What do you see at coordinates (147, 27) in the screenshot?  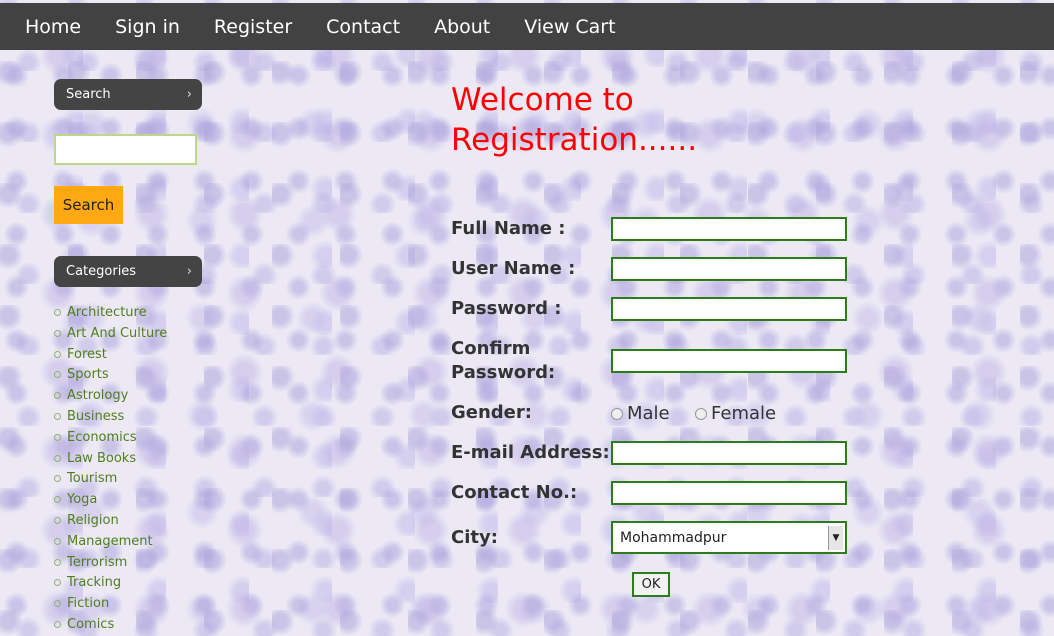 I see `nav-sign-in: Sign in` at bounding box center [147, 27].